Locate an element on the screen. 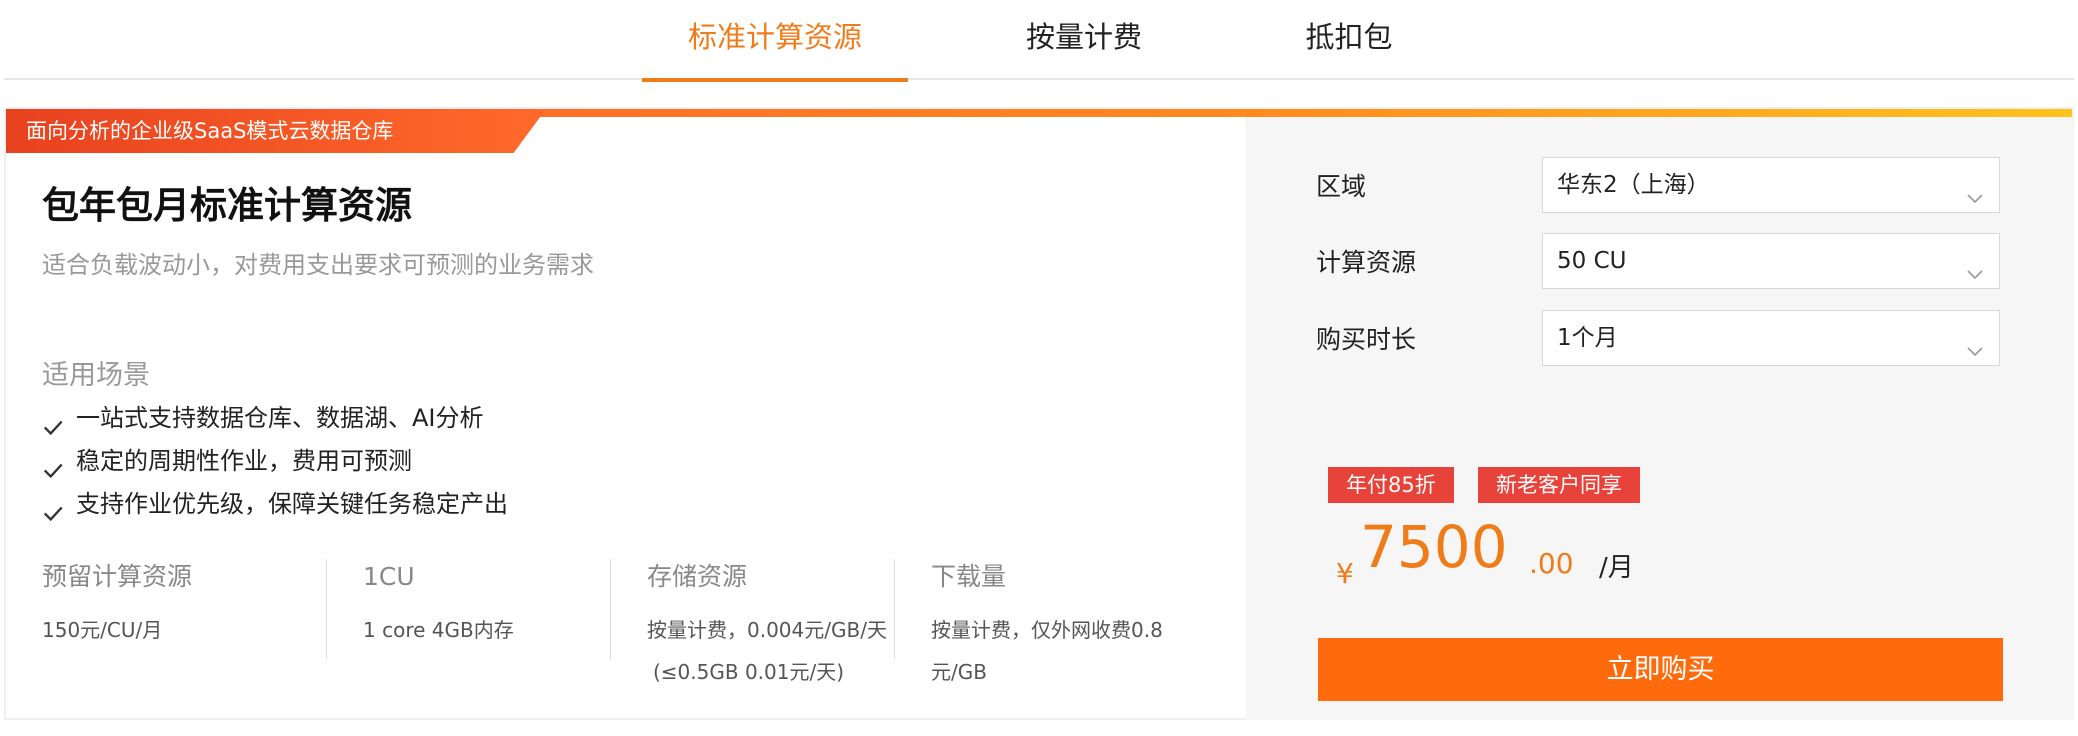  tab-standard-compute: 标准计算资源 is located at coordinates (775, 41).